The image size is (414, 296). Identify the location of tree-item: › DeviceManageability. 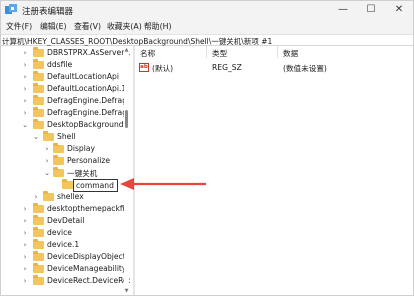
(63, 269).